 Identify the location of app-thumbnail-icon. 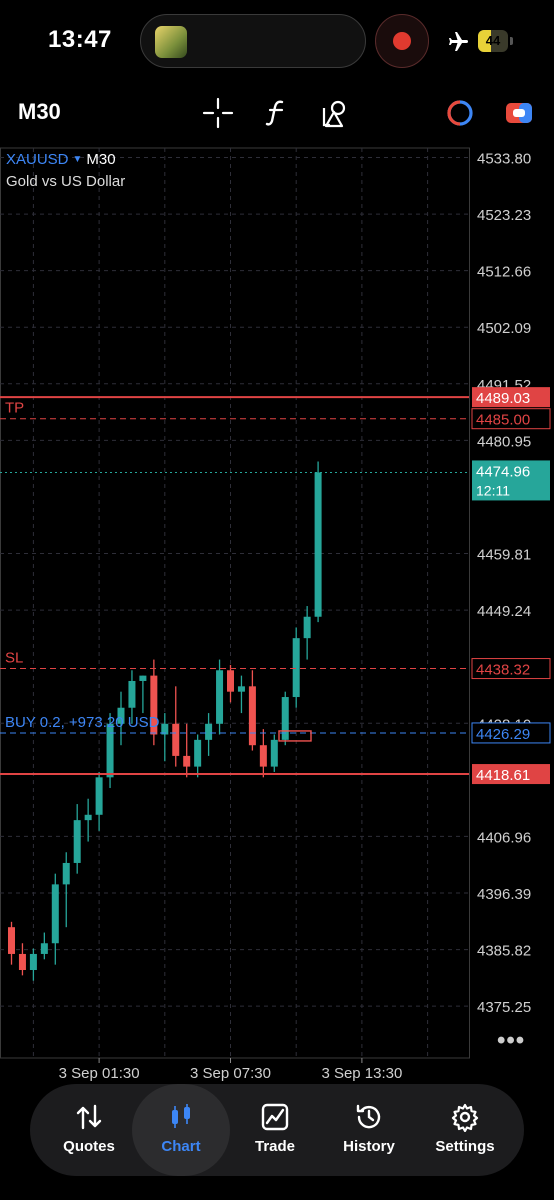
(171, 42).